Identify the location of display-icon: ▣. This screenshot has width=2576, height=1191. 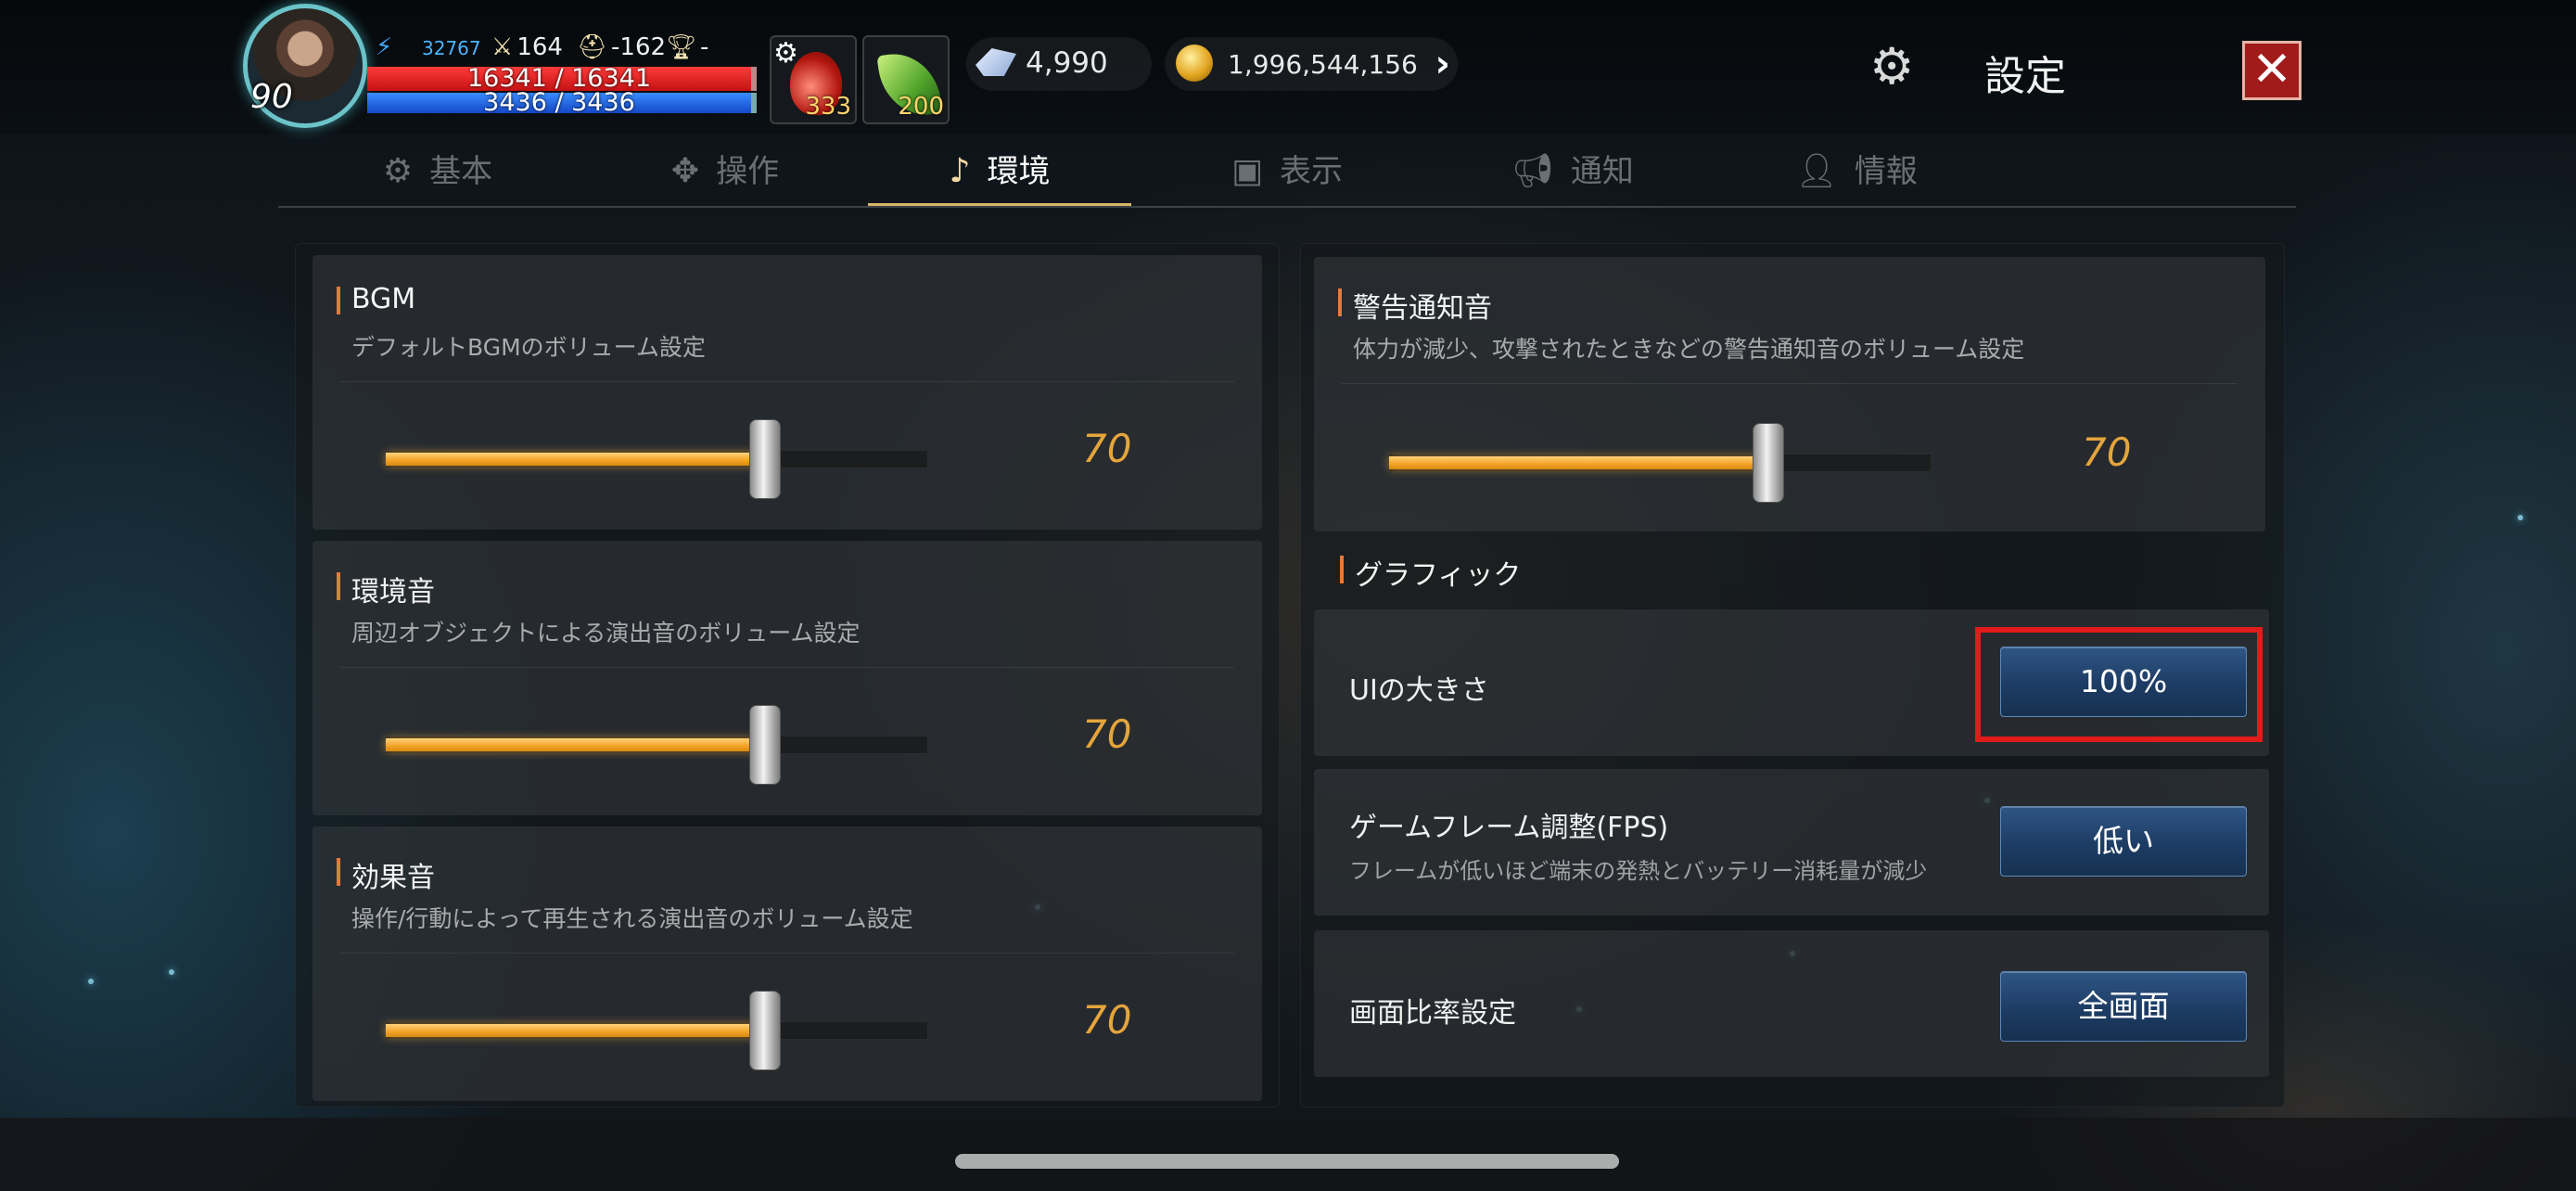
(1247, 171).